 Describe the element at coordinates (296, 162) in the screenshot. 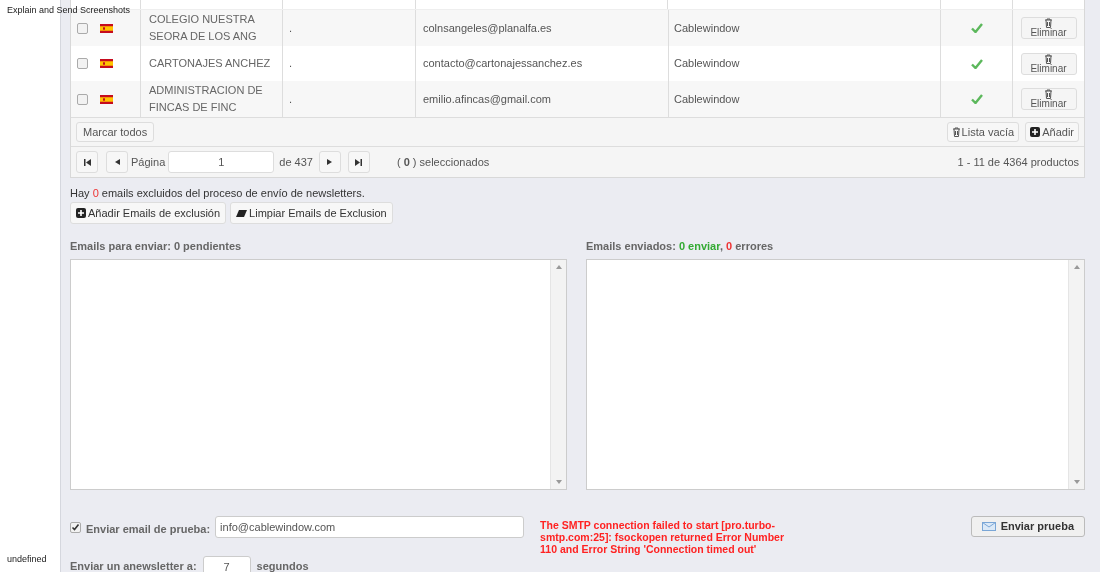

I see `page-count: de 437` at that location.